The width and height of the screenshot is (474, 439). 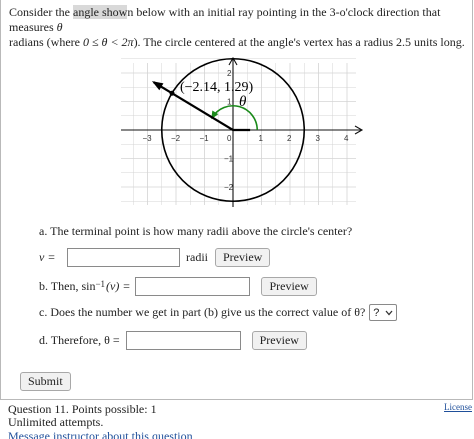 I want to click on x-tick-label: −2, so click(x=176, y=138).